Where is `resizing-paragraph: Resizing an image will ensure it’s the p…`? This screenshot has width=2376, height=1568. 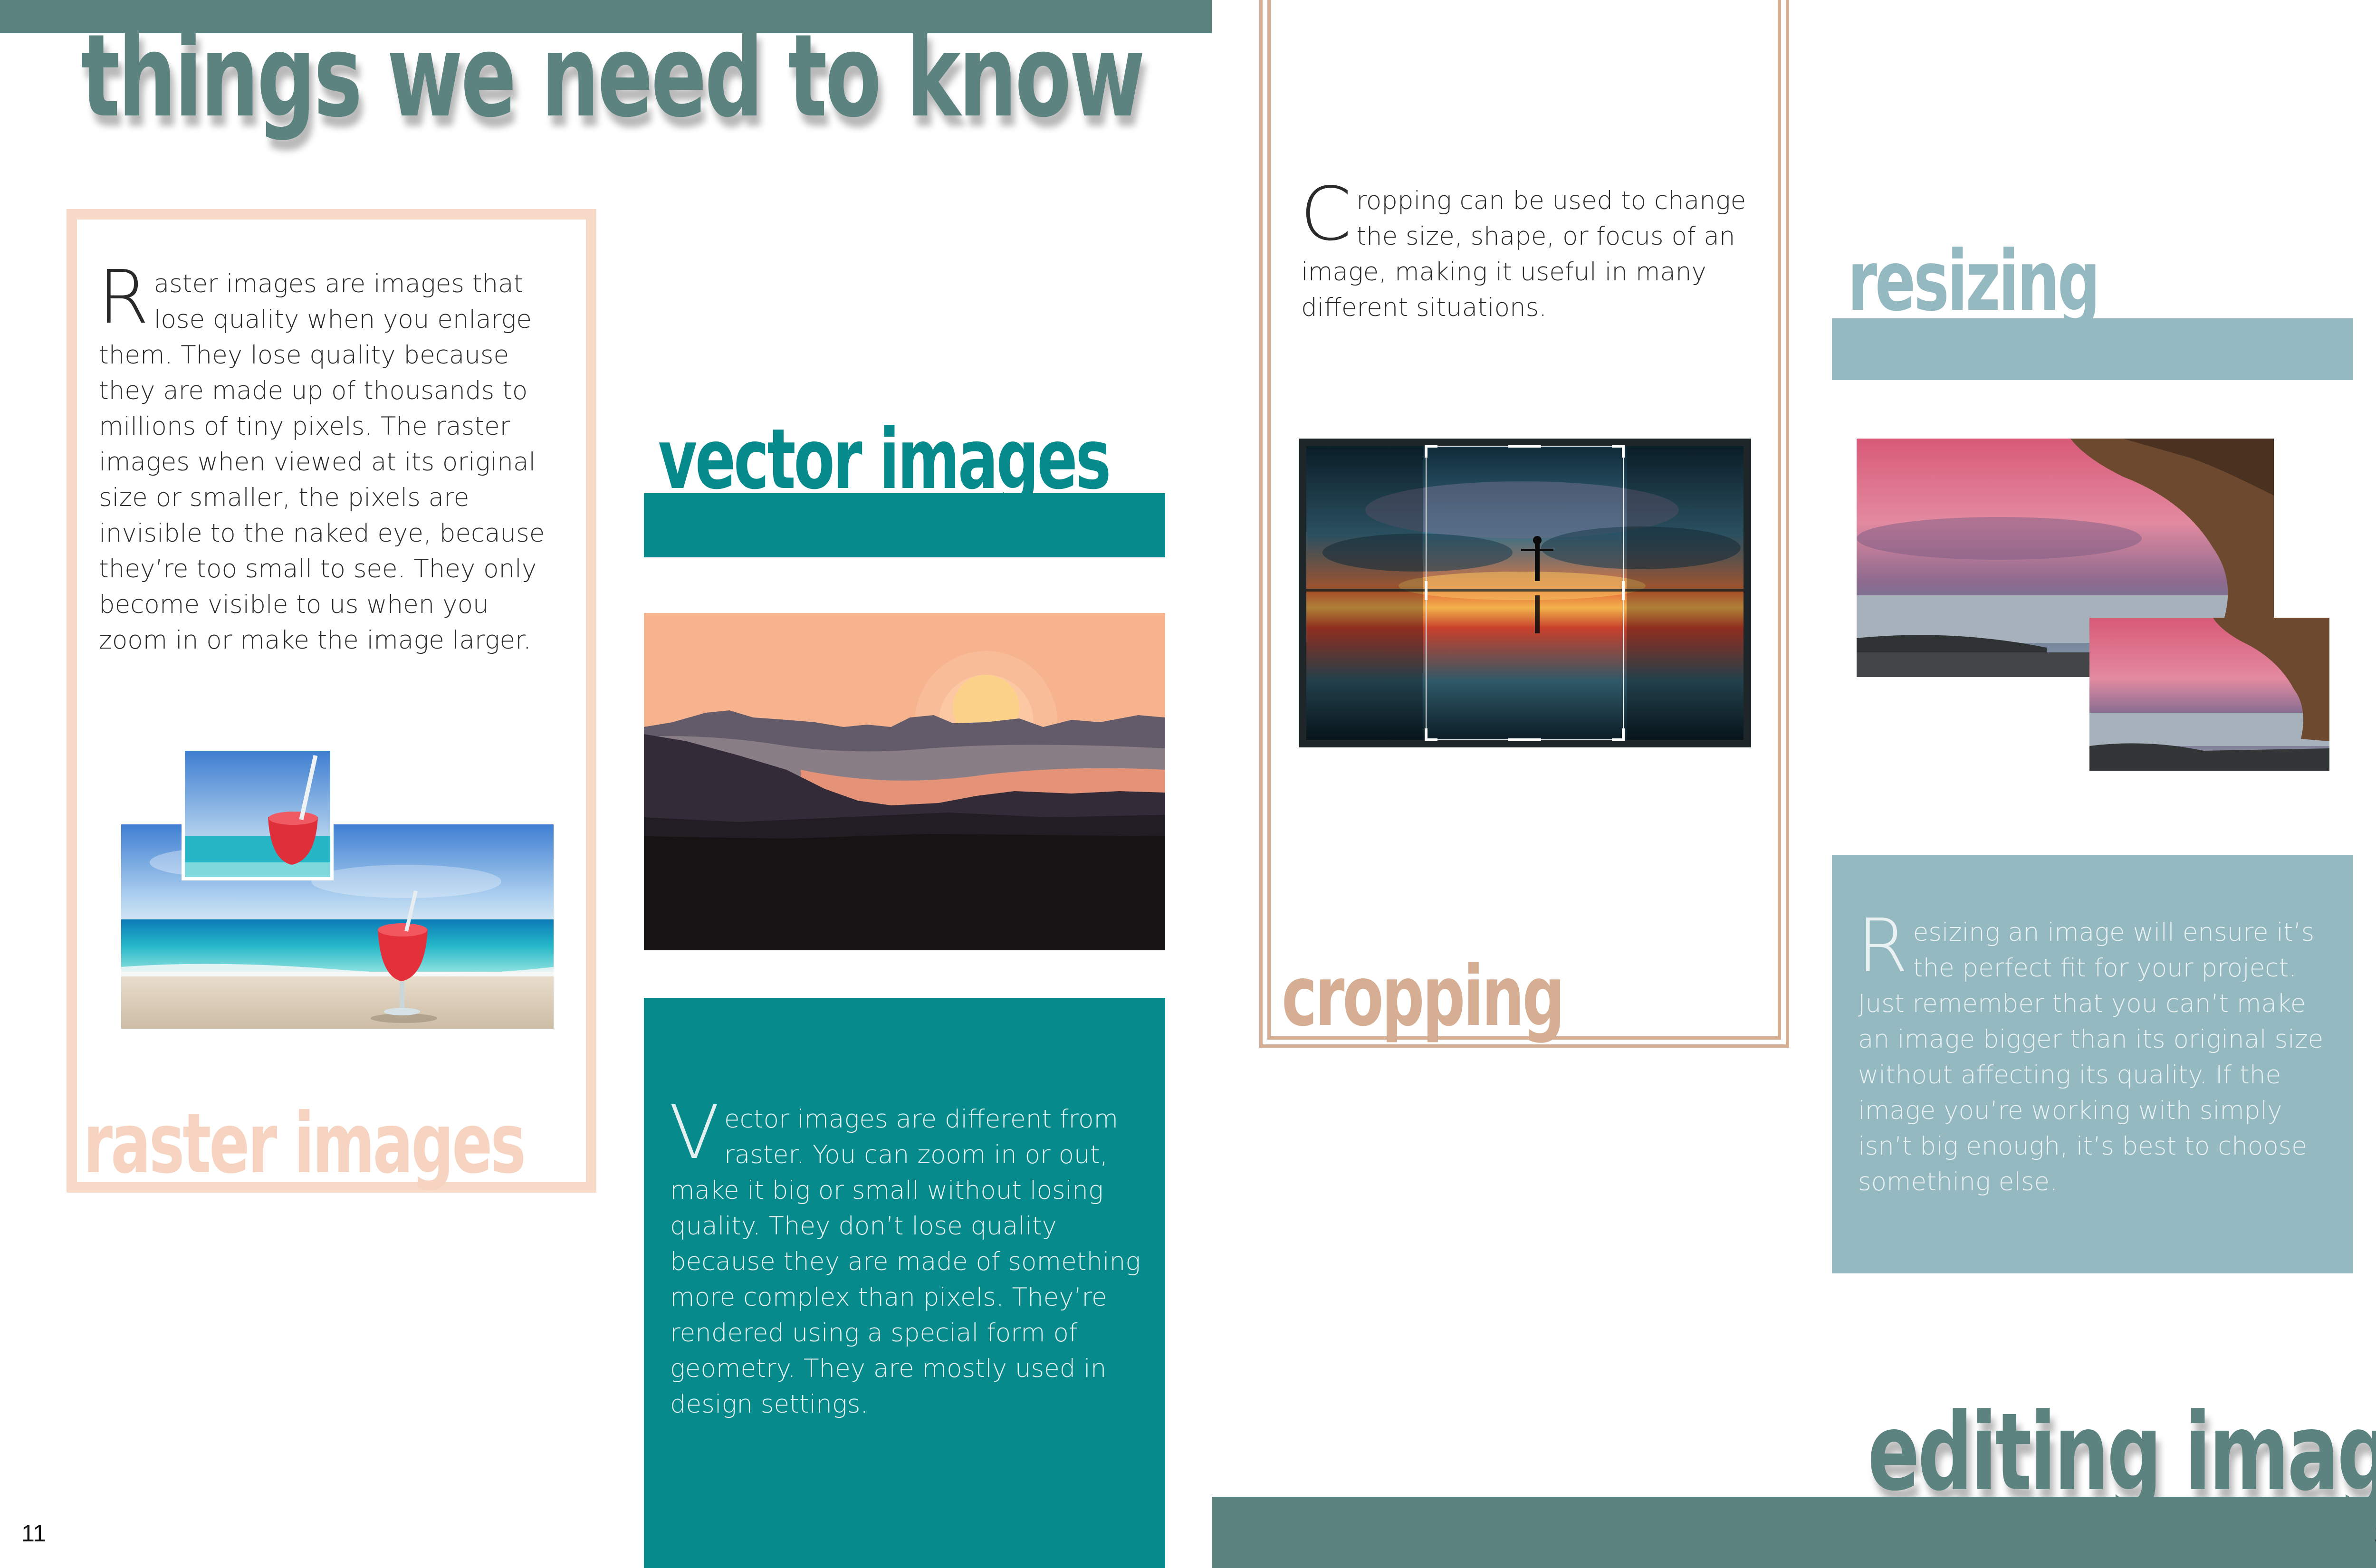 resizing-paragraph: Resizing an image will ensure it’s the p… is located at coordinates (2095, 1051).